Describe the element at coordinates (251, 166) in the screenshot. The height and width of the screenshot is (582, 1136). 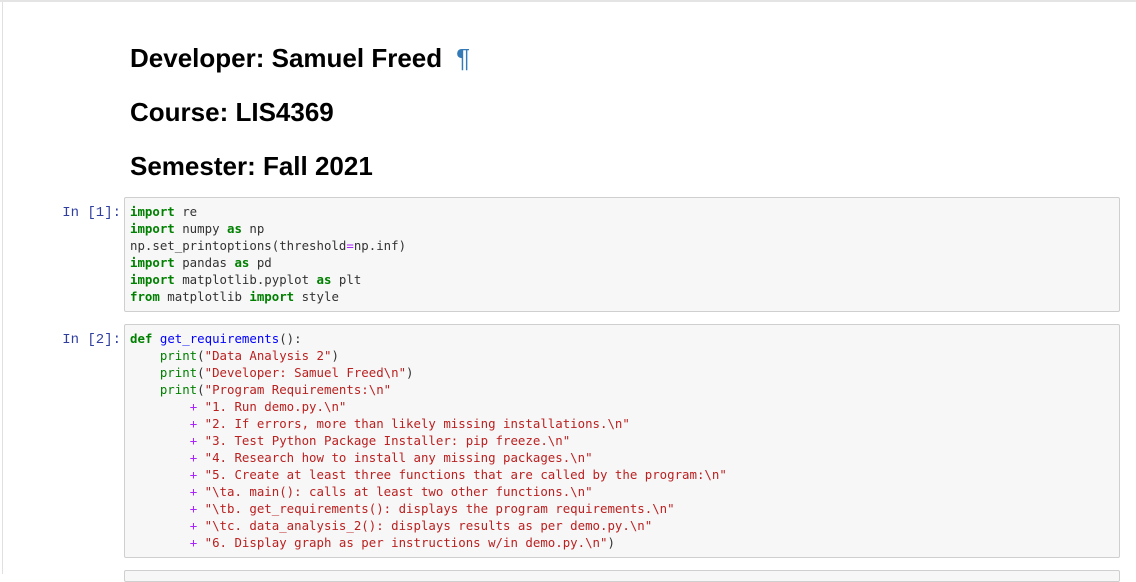
I see `semester-heading: Semester: Fall 2021` at that location.